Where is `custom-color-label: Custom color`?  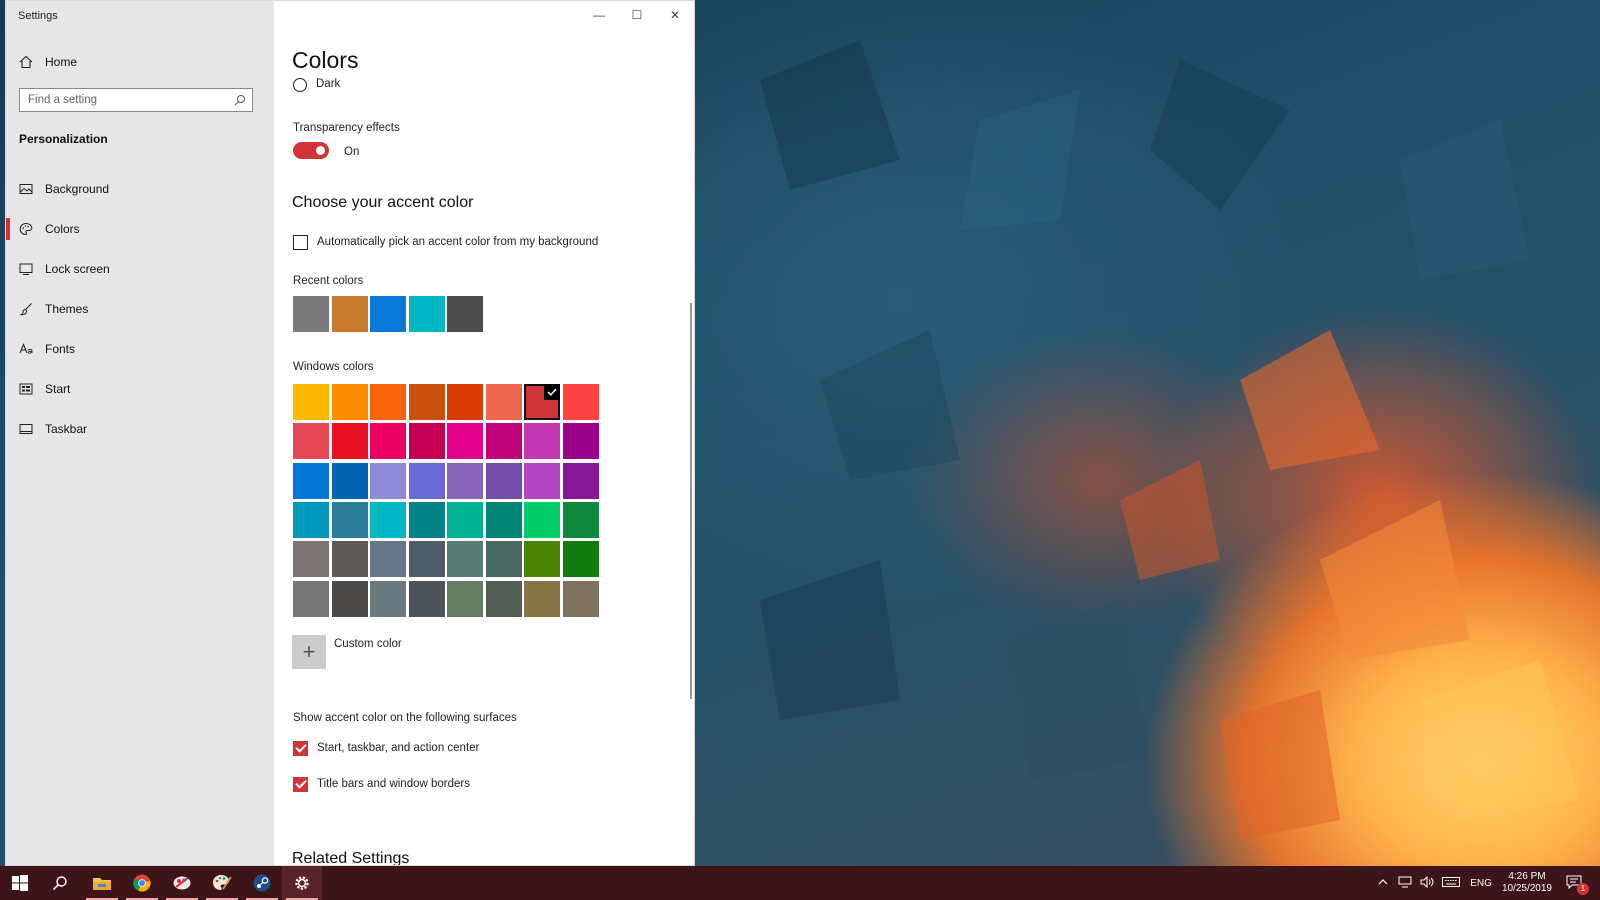
custom-color-label: Custom color is located at coordinates (368, 644).